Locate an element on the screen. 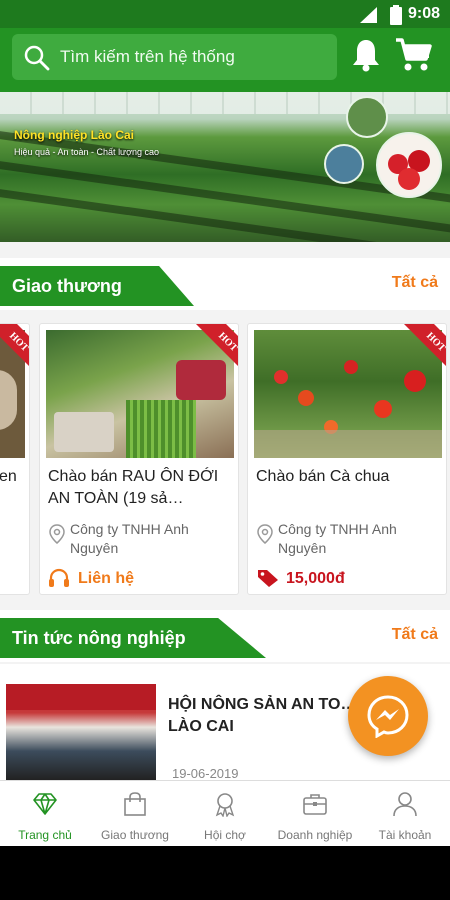  messenger-icon is located at coordinates (388, 716).